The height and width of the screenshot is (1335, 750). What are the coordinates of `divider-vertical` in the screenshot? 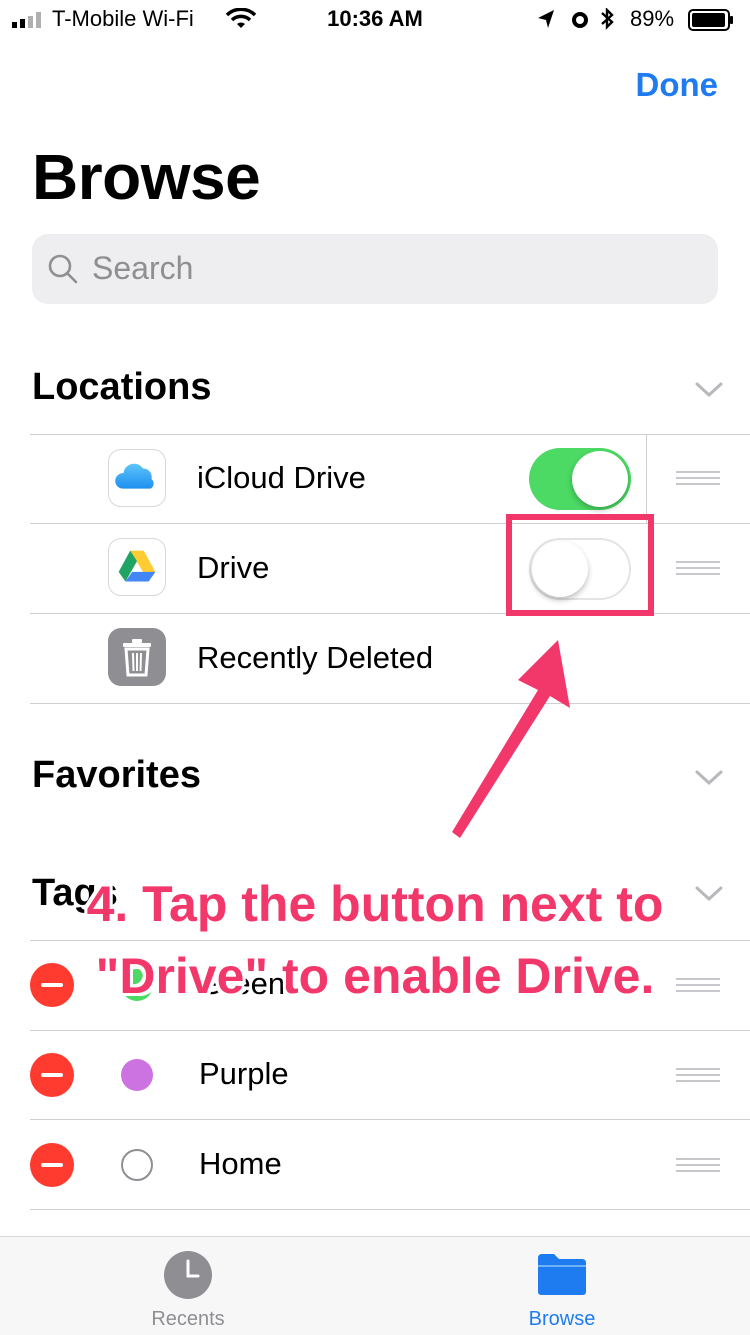 It's located at (646, 479).